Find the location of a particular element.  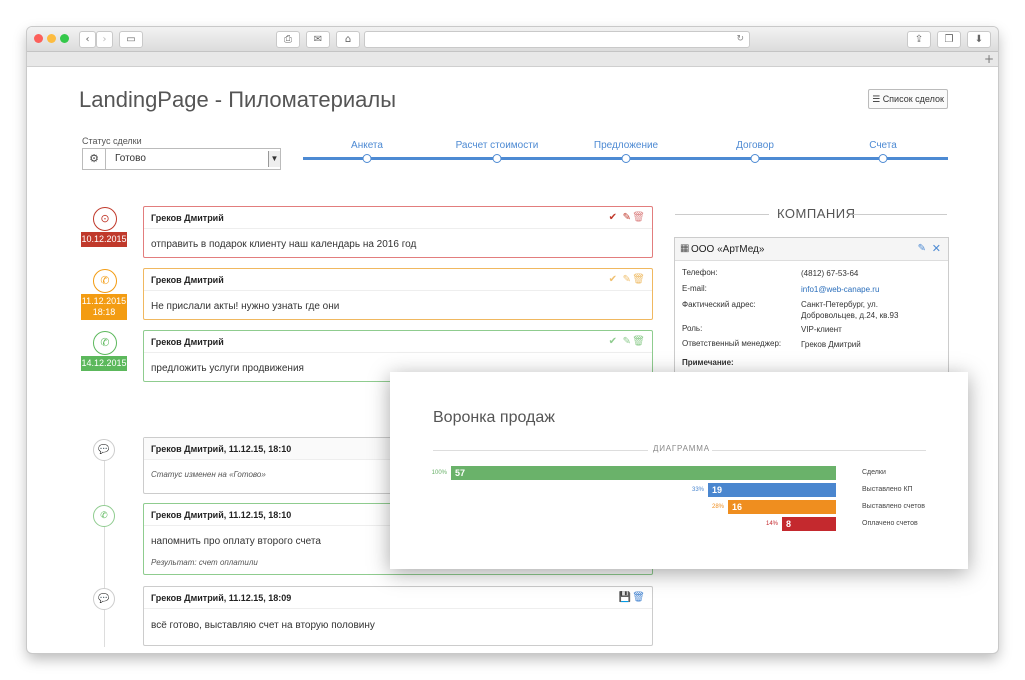

minimize-window-icon is located at coordinates (51, 38).